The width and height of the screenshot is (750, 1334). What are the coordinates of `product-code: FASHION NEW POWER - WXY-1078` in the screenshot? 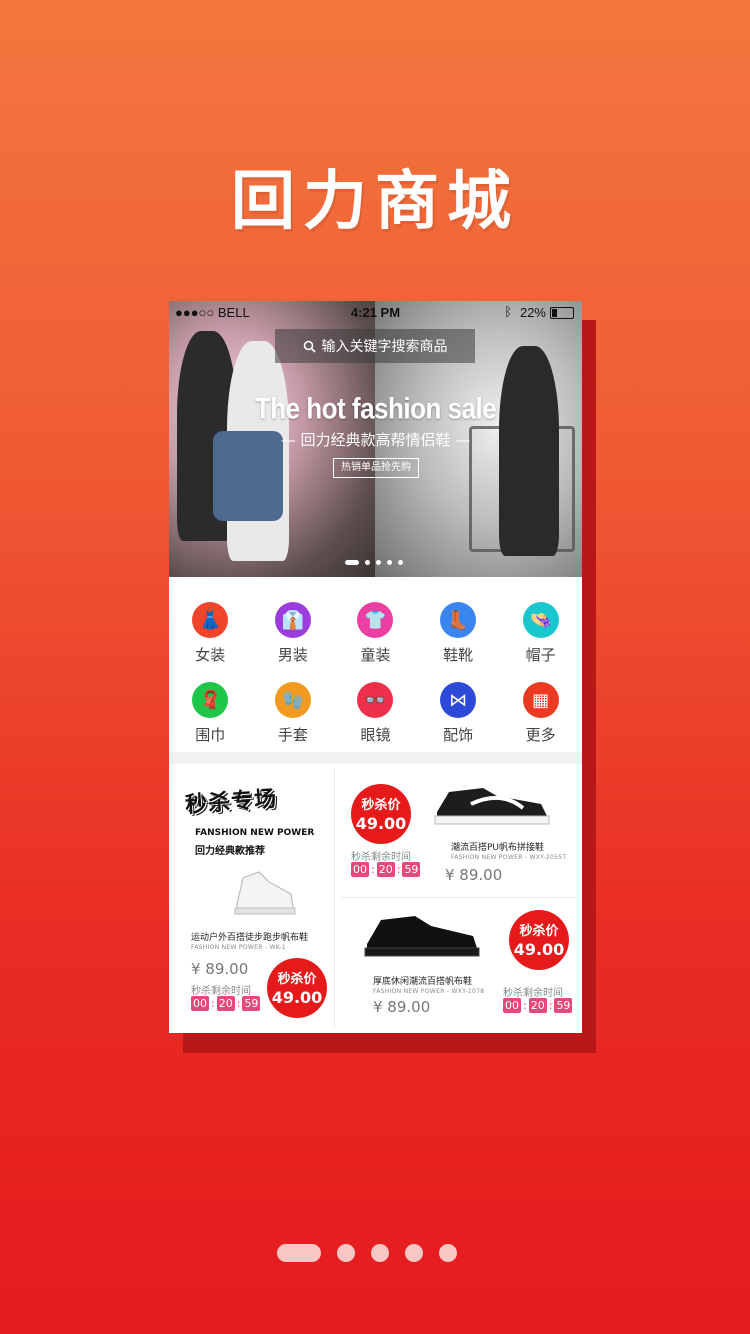 It's located at (429, 991).